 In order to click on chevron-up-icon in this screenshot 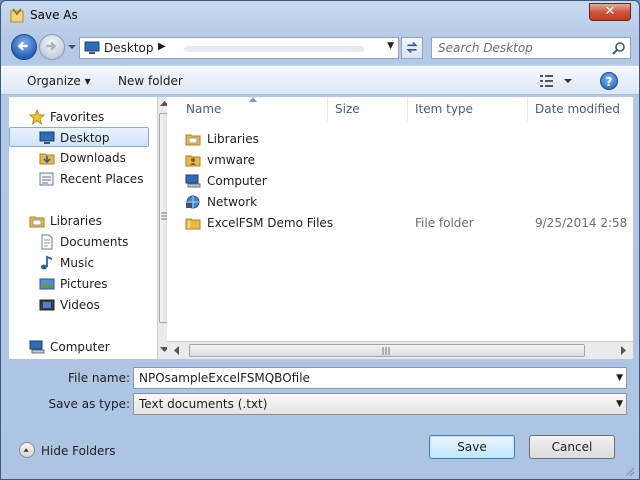, I will do `click(26, 450)`.